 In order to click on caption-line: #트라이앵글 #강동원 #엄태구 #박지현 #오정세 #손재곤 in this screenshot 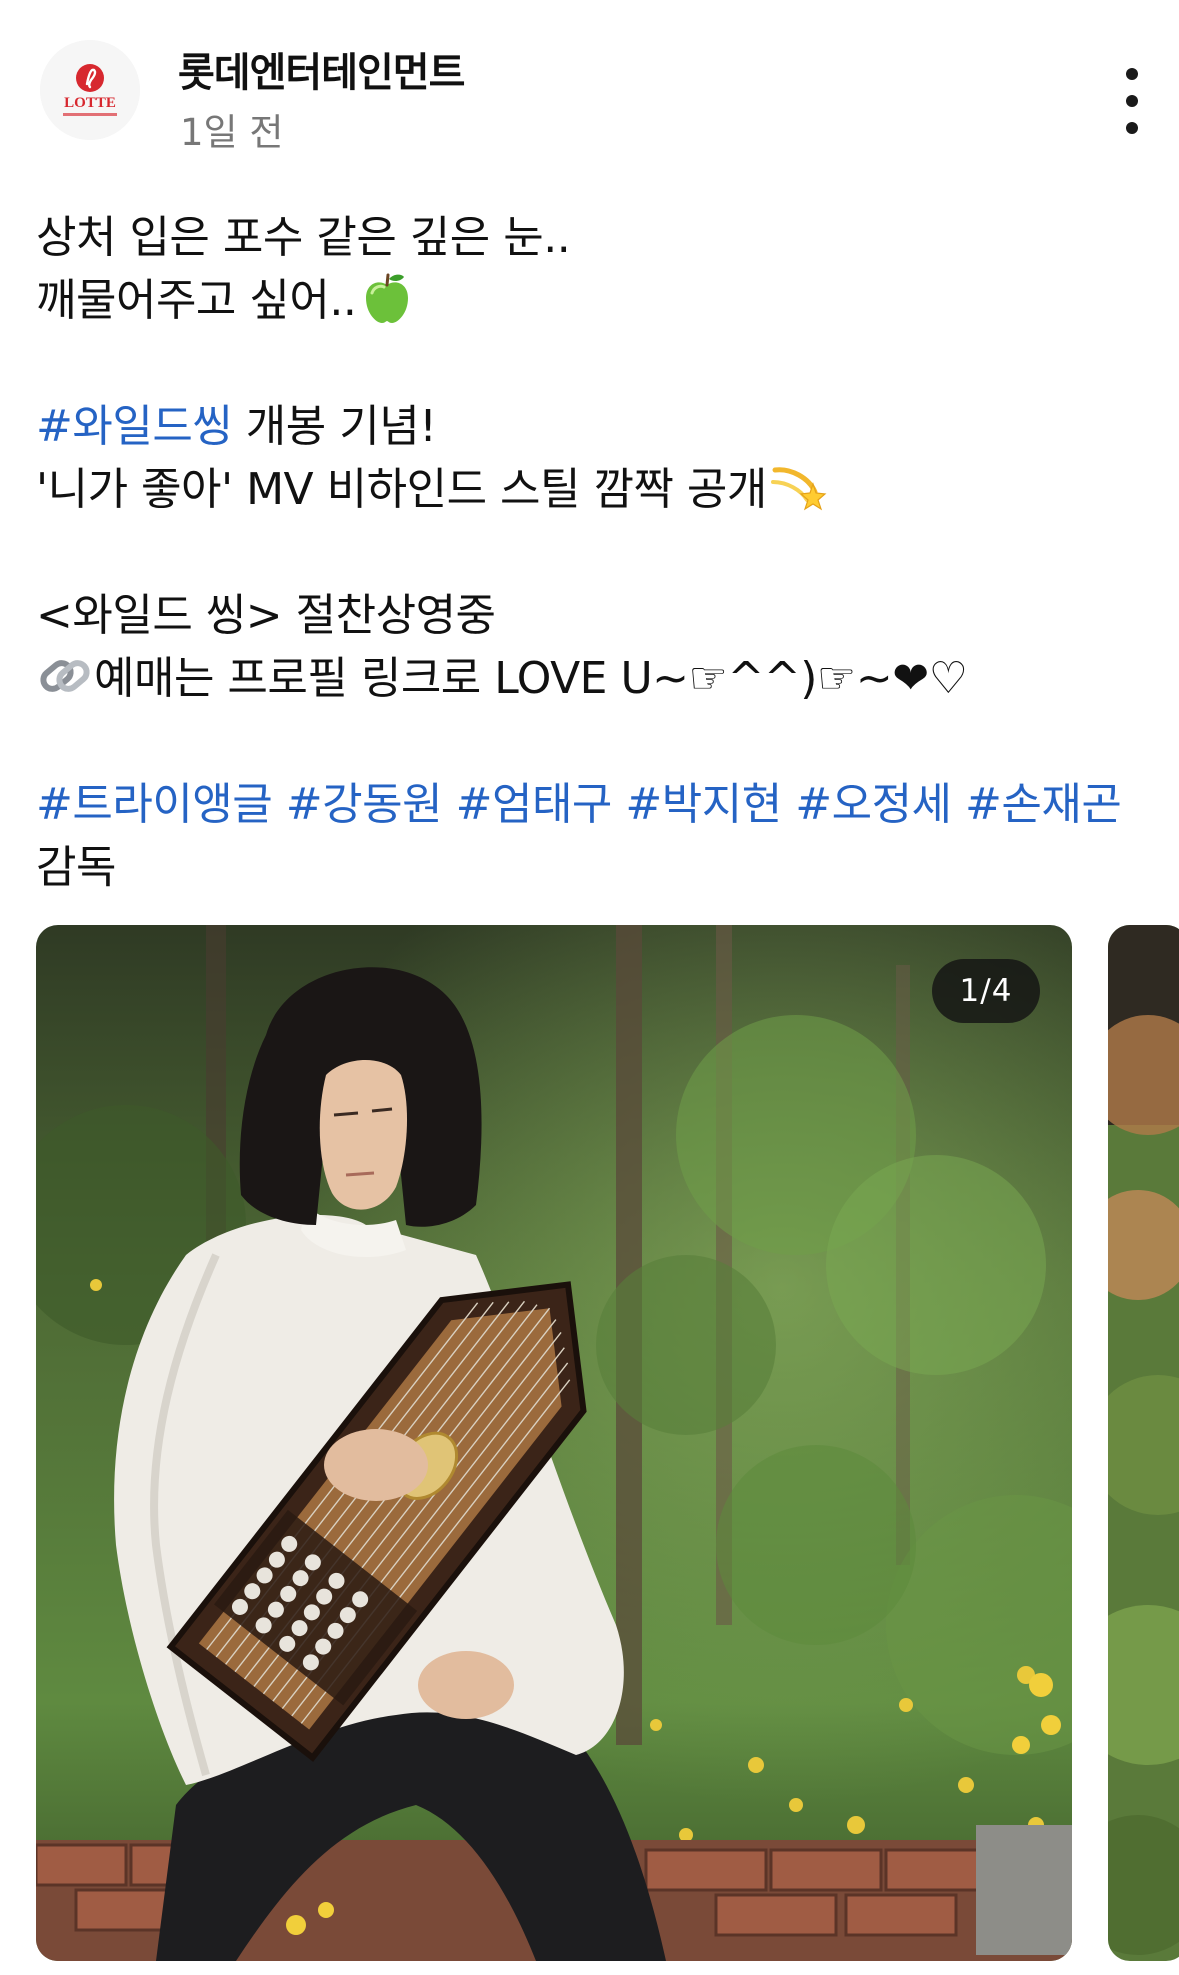, I will do `click(586, 804)`.